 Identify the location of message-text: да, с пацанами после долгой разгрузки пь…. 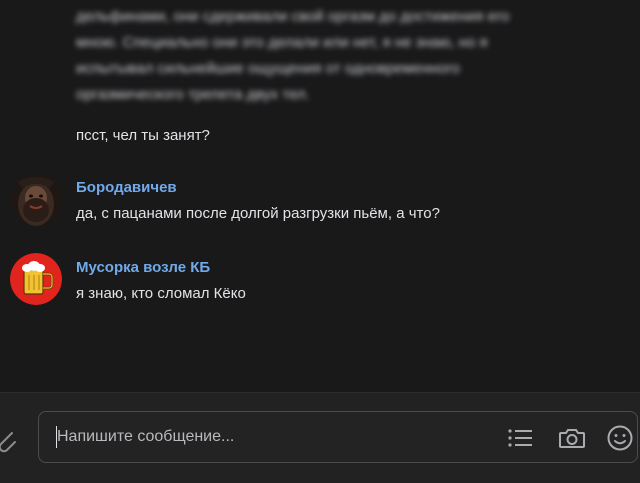
(258, 213).